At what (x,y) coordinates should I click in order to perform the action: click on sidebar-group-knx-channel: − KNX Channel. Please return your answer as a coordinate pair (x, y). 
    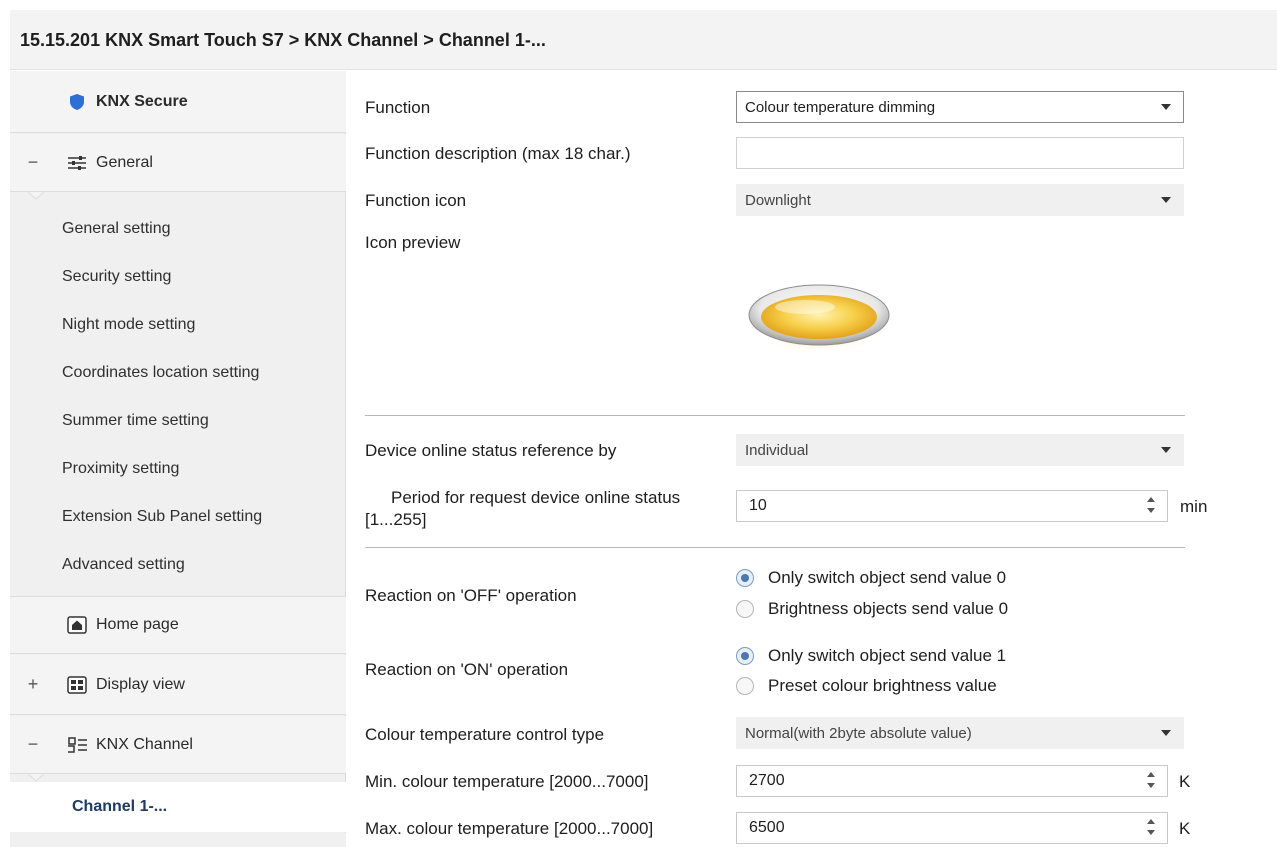
    Looking at the image, I should click on (178, 745).